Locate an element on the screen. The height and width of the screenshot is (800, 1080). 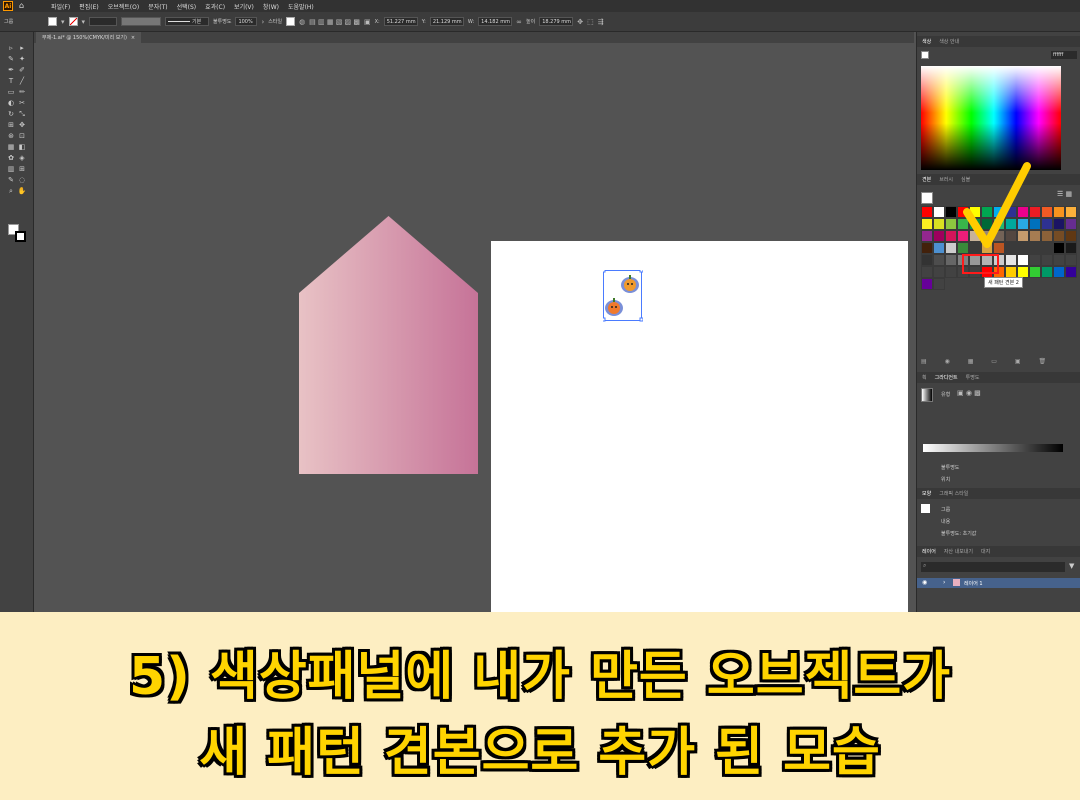
menu-view: 보기(V) is located at coordinates (244, 6).